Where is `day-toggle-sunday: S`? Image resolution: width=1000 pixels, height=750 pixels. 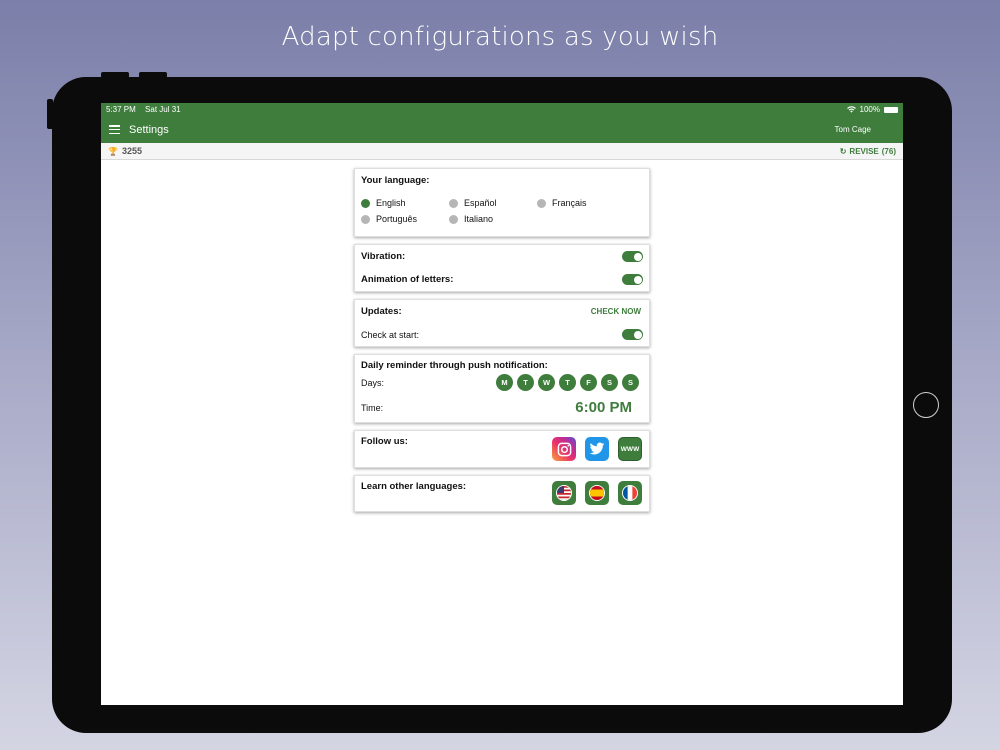 day-toggle-sunday: S is located at coordinates (630, 382).